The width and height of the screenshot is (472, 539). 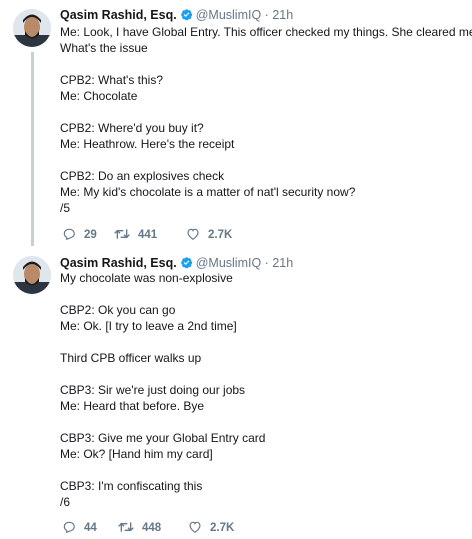 I want to click on text-line: CBP3: I'm confiscating this, so click(x=131, y=486).